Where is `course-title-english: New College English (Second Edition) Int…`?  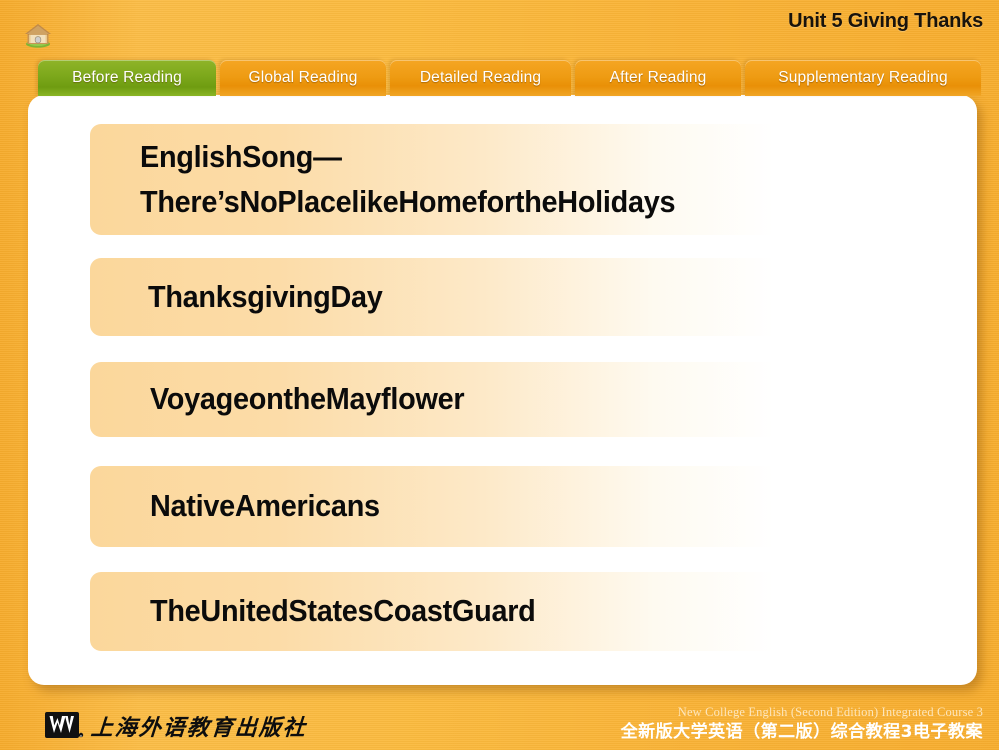 course-title-english: New College English (Second Edition) Int… is located at coordinates (830, 711).